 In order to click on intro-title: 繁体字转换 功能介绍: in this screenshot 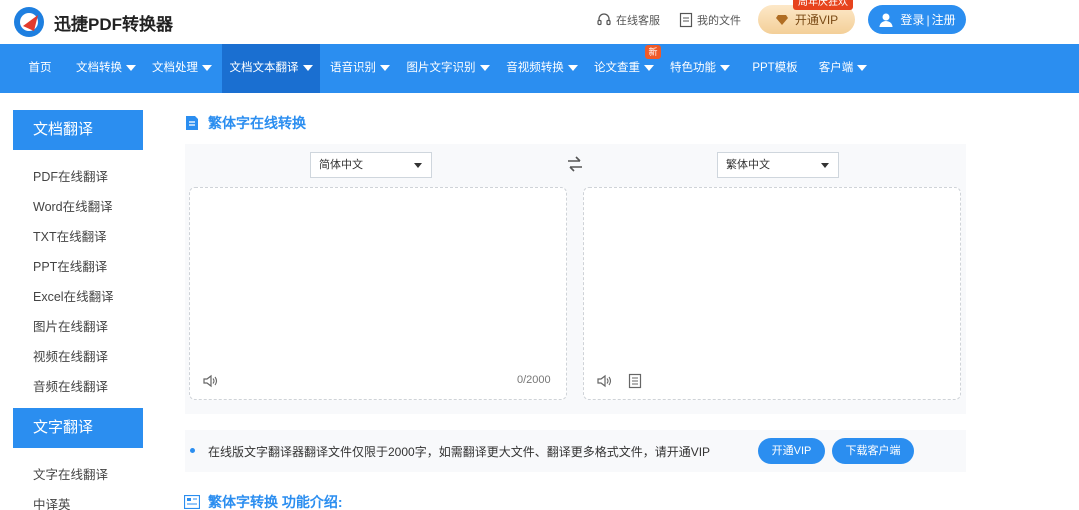, I will do `click(263, 501)`.